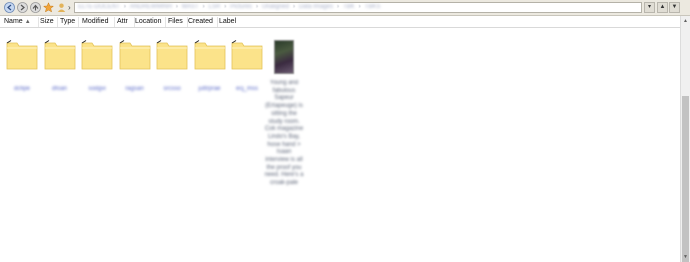 Image resolution: width=690 pixels, height=262 pixels. I want to click on path-segment: ANDREWMINH, so click(151, 7).